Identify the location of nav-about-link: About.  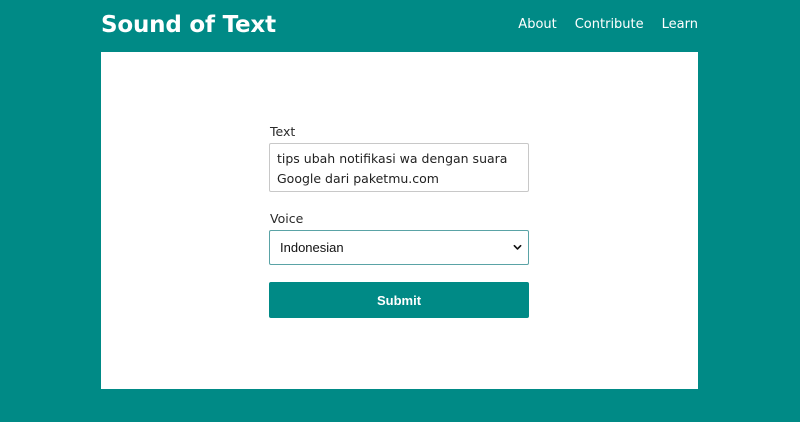
(537, 25).